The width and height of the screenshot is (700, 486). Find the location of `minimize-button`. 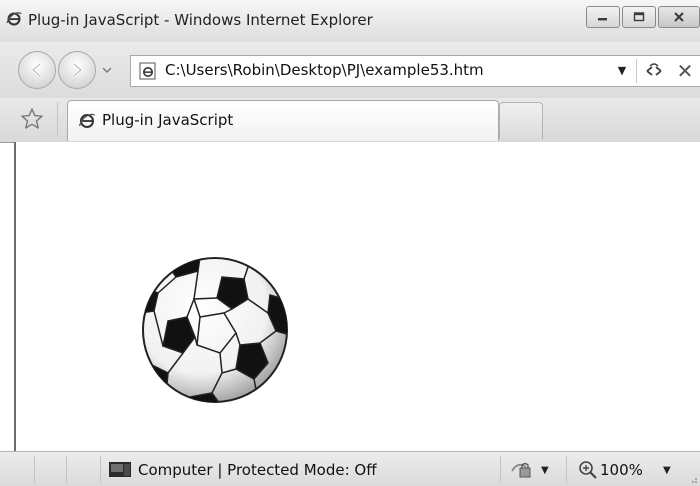

minimize-button is located at coordinates (603, 17).